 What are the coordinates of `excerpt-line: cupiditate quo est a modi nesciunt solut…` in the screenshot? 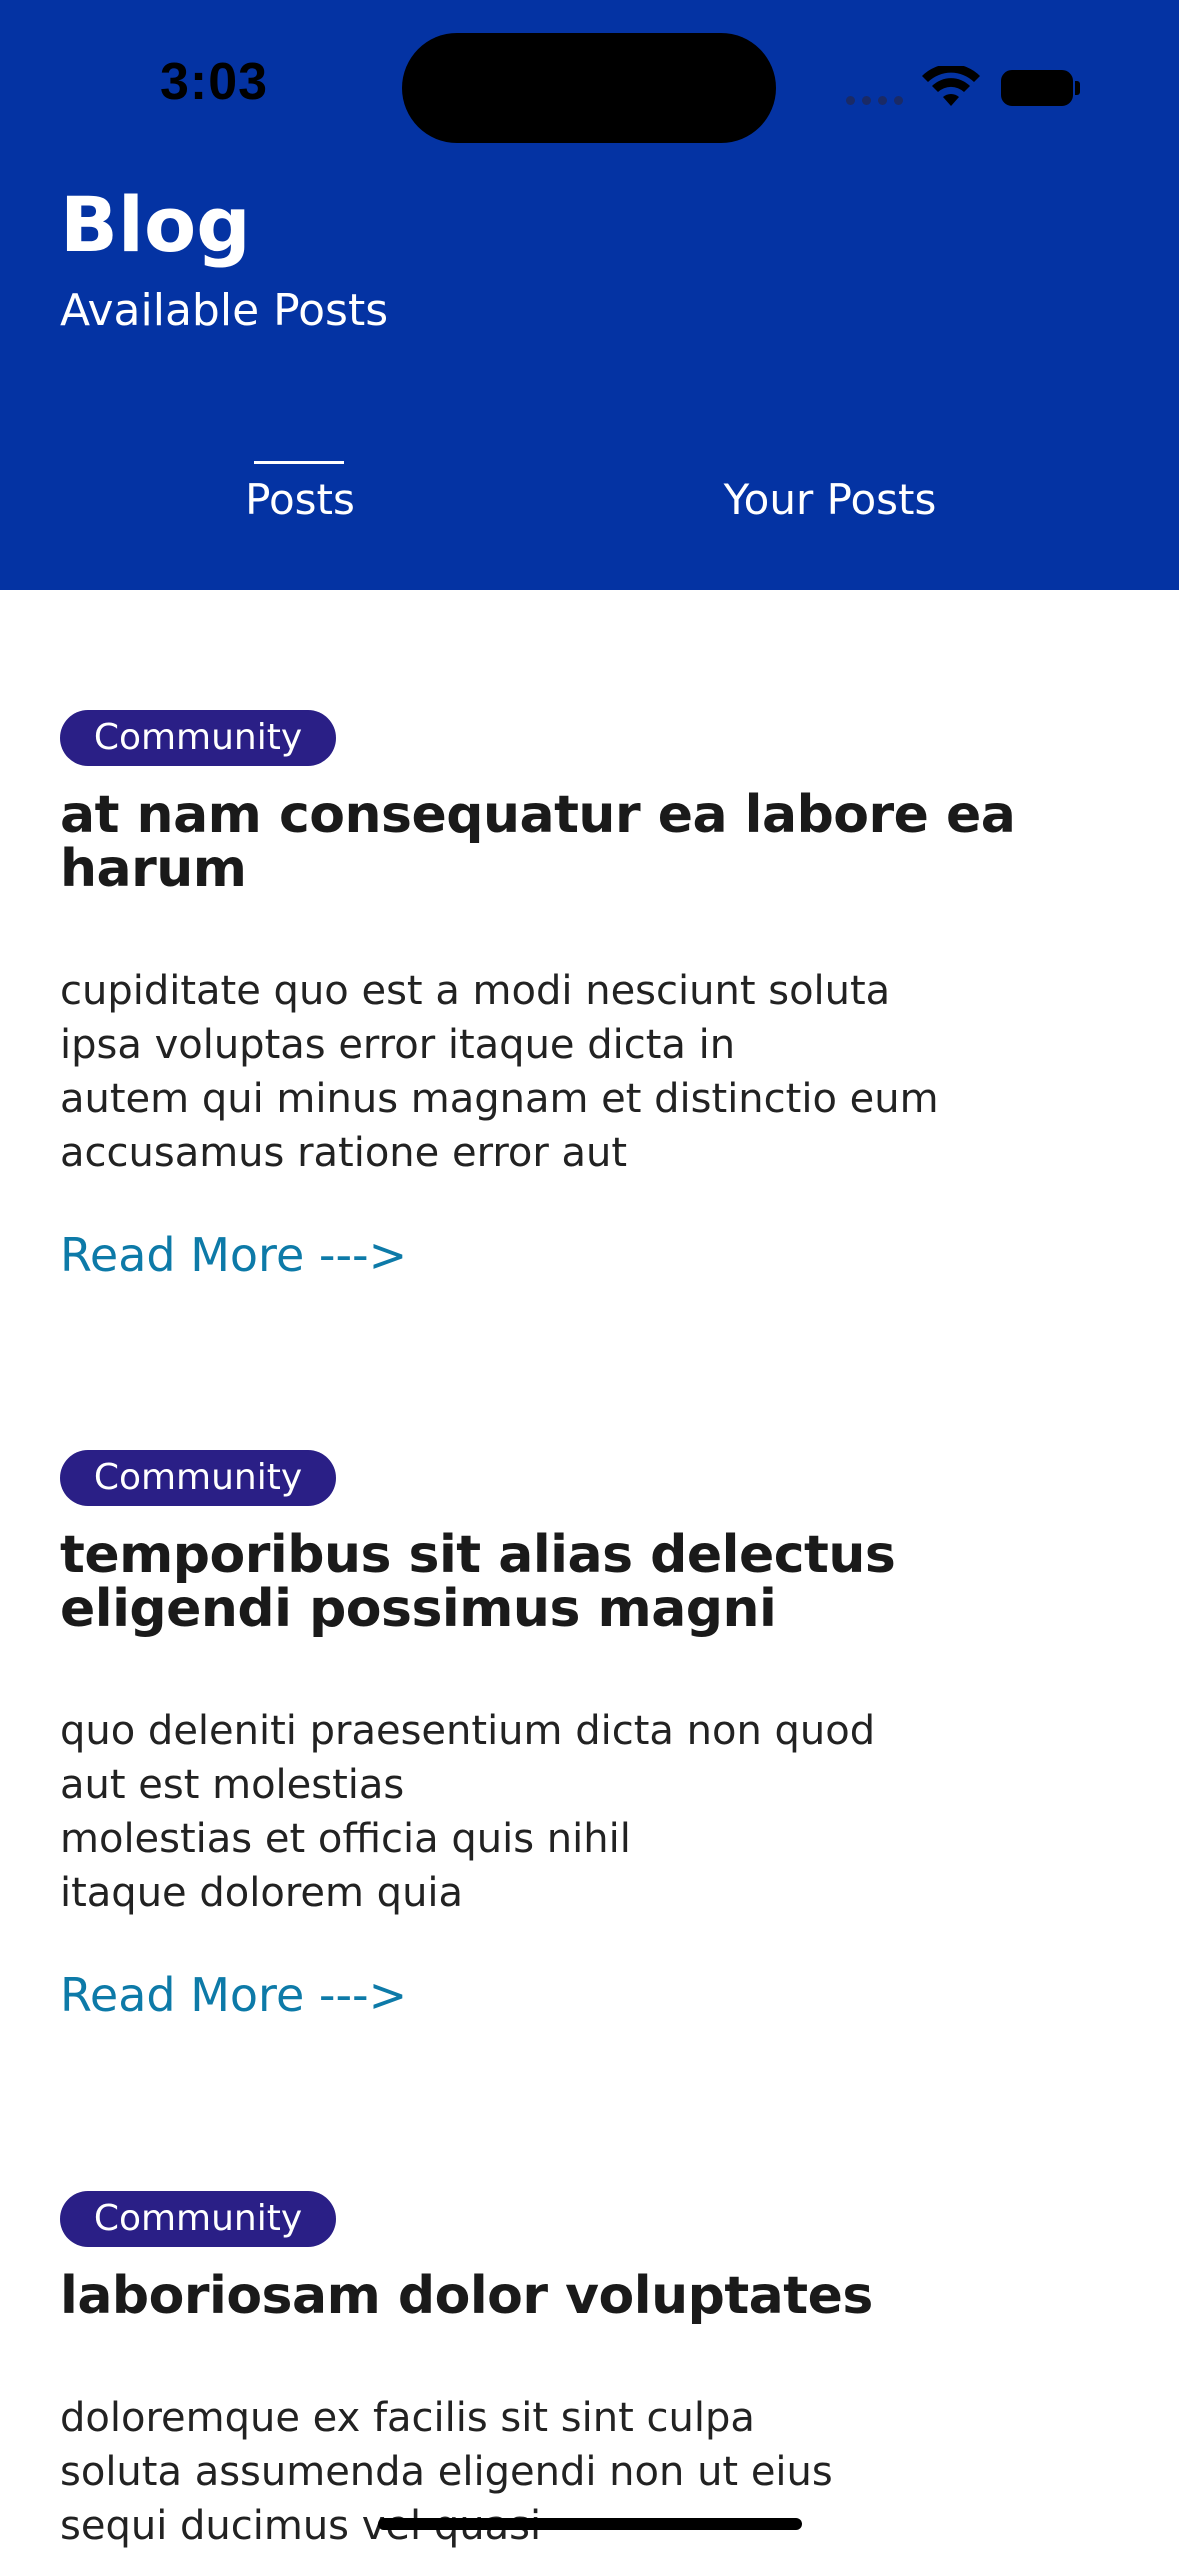 It's located at (475, 991).